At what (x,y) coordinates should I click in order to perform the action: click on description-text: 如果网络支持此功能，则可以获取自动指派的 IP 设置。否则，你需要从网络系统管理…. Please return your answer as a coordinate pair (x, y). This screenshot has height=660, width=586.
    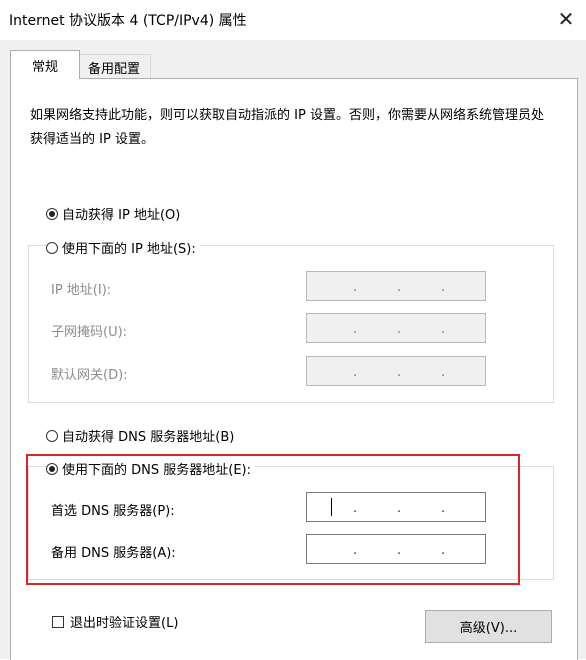
    Looking at the image, I should click on (287, 127).